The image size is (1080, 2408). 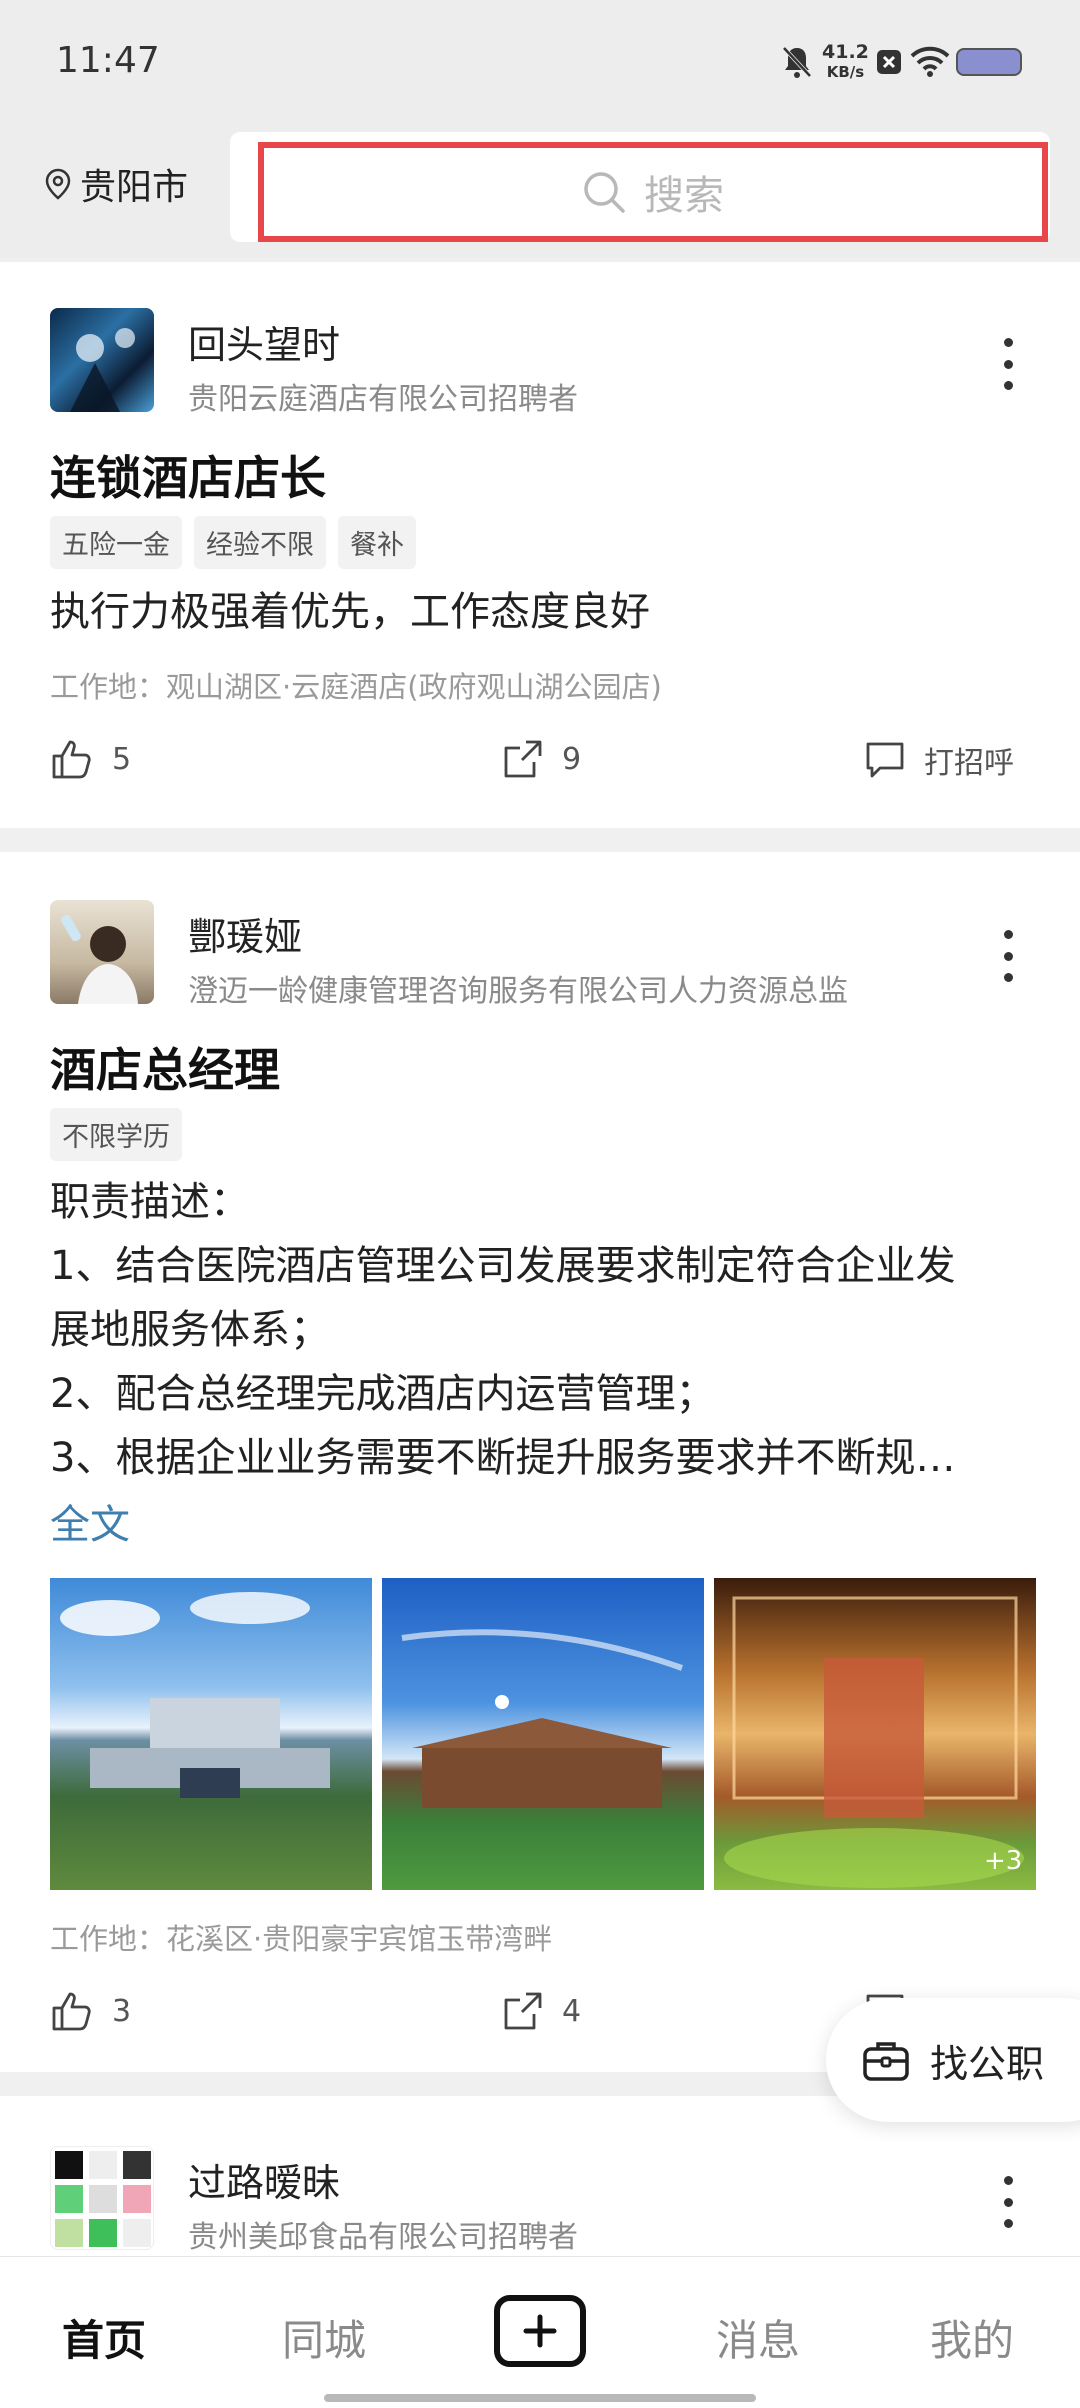 I want to click on job-tag: 不限学历, so click(x=116, y=1134).